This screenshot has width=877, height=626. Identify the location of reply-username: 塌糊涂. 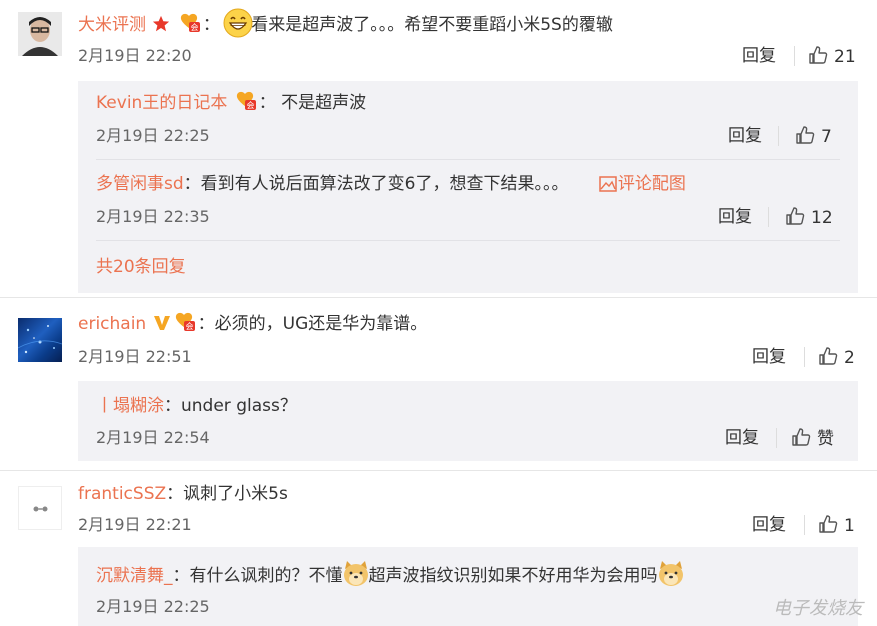
(138, 406).